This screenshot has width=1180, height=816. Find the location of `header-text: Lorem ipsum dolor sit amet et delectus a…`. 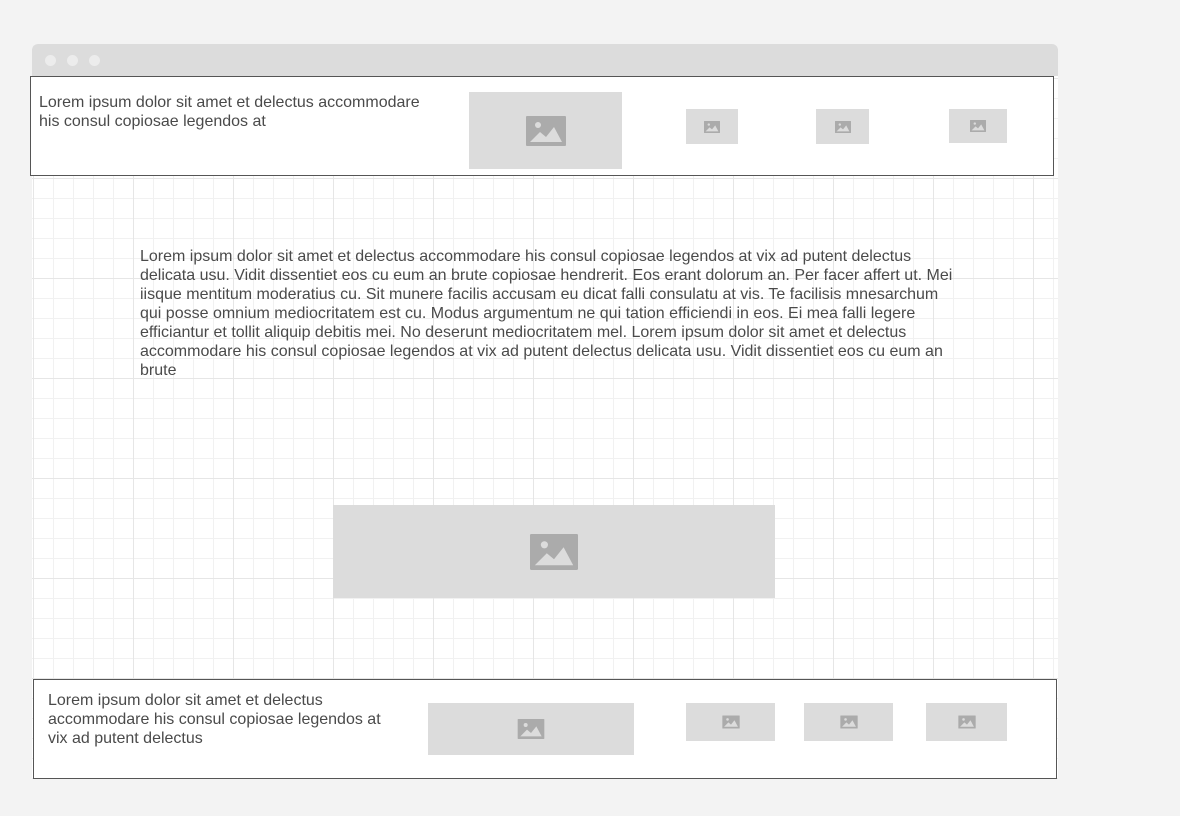

header-text: Lorem ipsum dolor sit amet et delectus a… is located at coordinates (229, 112).